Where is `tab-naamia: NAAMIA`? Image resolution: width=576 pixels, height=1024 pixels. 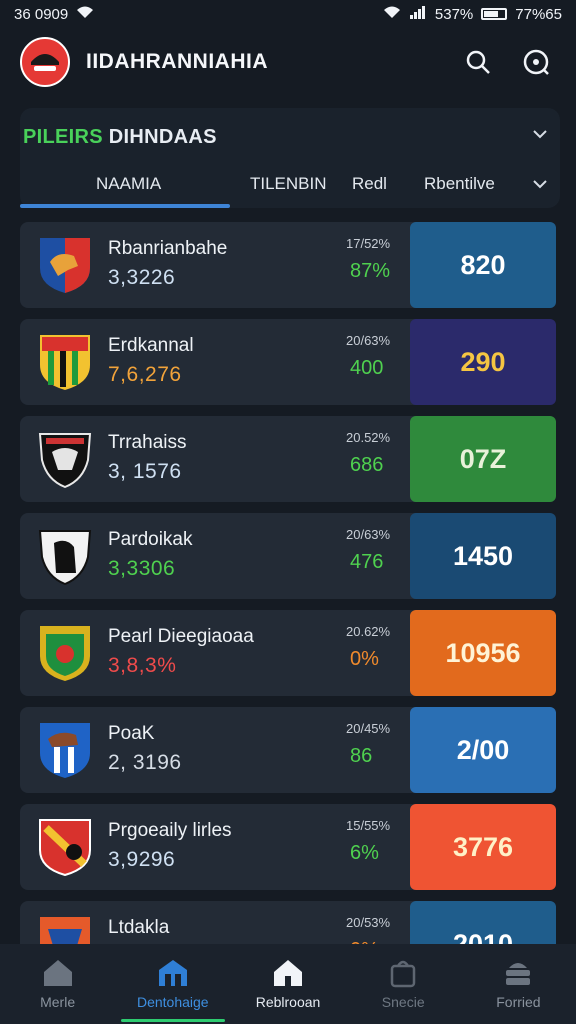 tab-naamia: NAAMIA is located at coordinates (128, 184).